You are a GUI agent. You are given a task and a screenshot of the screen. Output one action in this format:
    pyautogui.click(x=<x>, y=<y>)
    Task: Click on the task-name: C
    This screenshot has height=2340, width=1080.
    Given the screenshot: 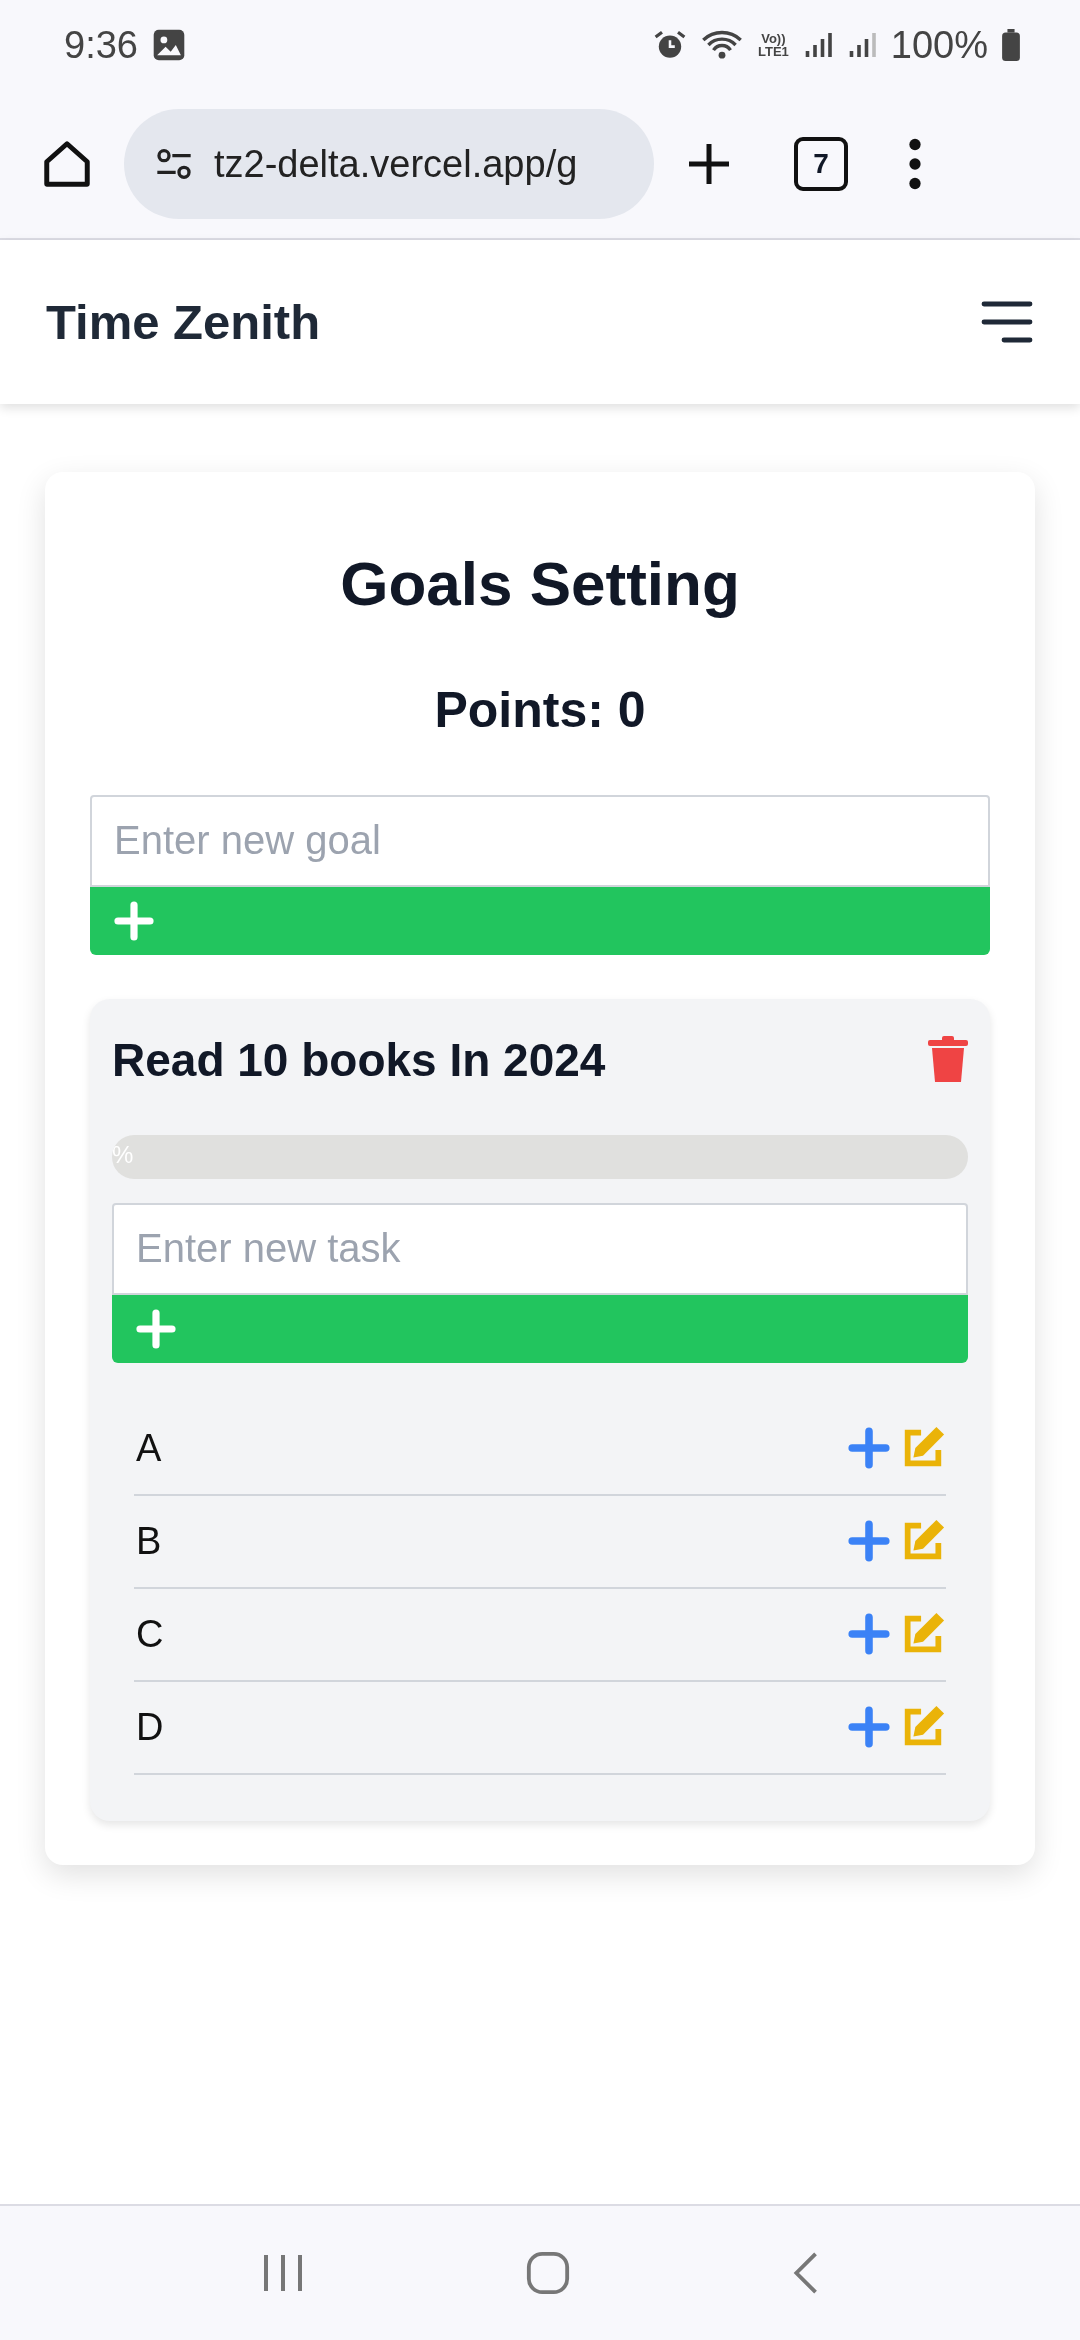 What is the action you would take?
    pyautogui.click(x=150, y=1634)
    